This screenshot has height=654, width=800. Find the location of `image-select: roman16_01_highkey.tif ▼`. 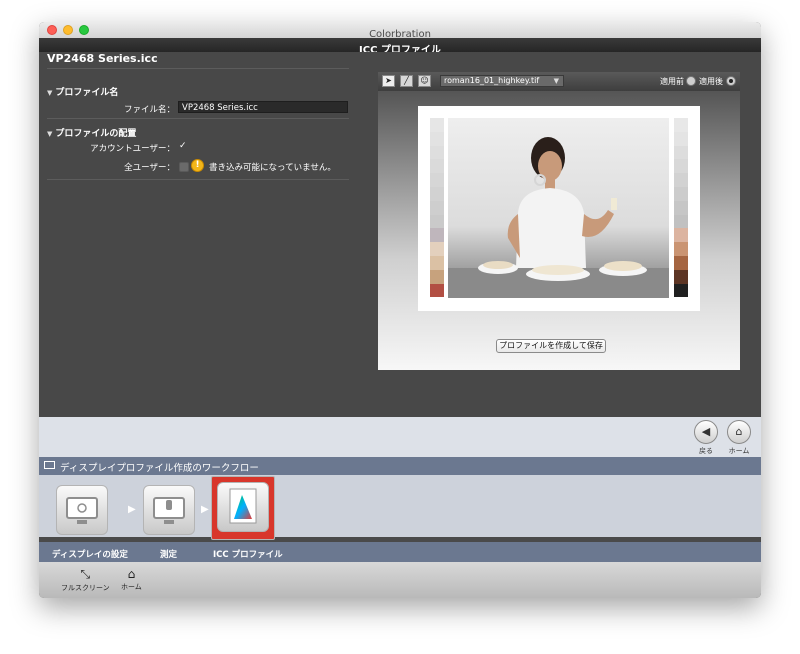

image-select: roman16_01_highkey.tif ▼ is located at coordinates (502, 81).